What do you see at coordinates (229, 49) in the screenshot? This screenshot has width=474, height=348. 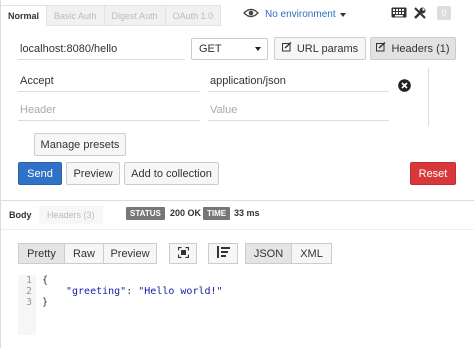 I see `method-select: GET` at bounding box center [229, 49].